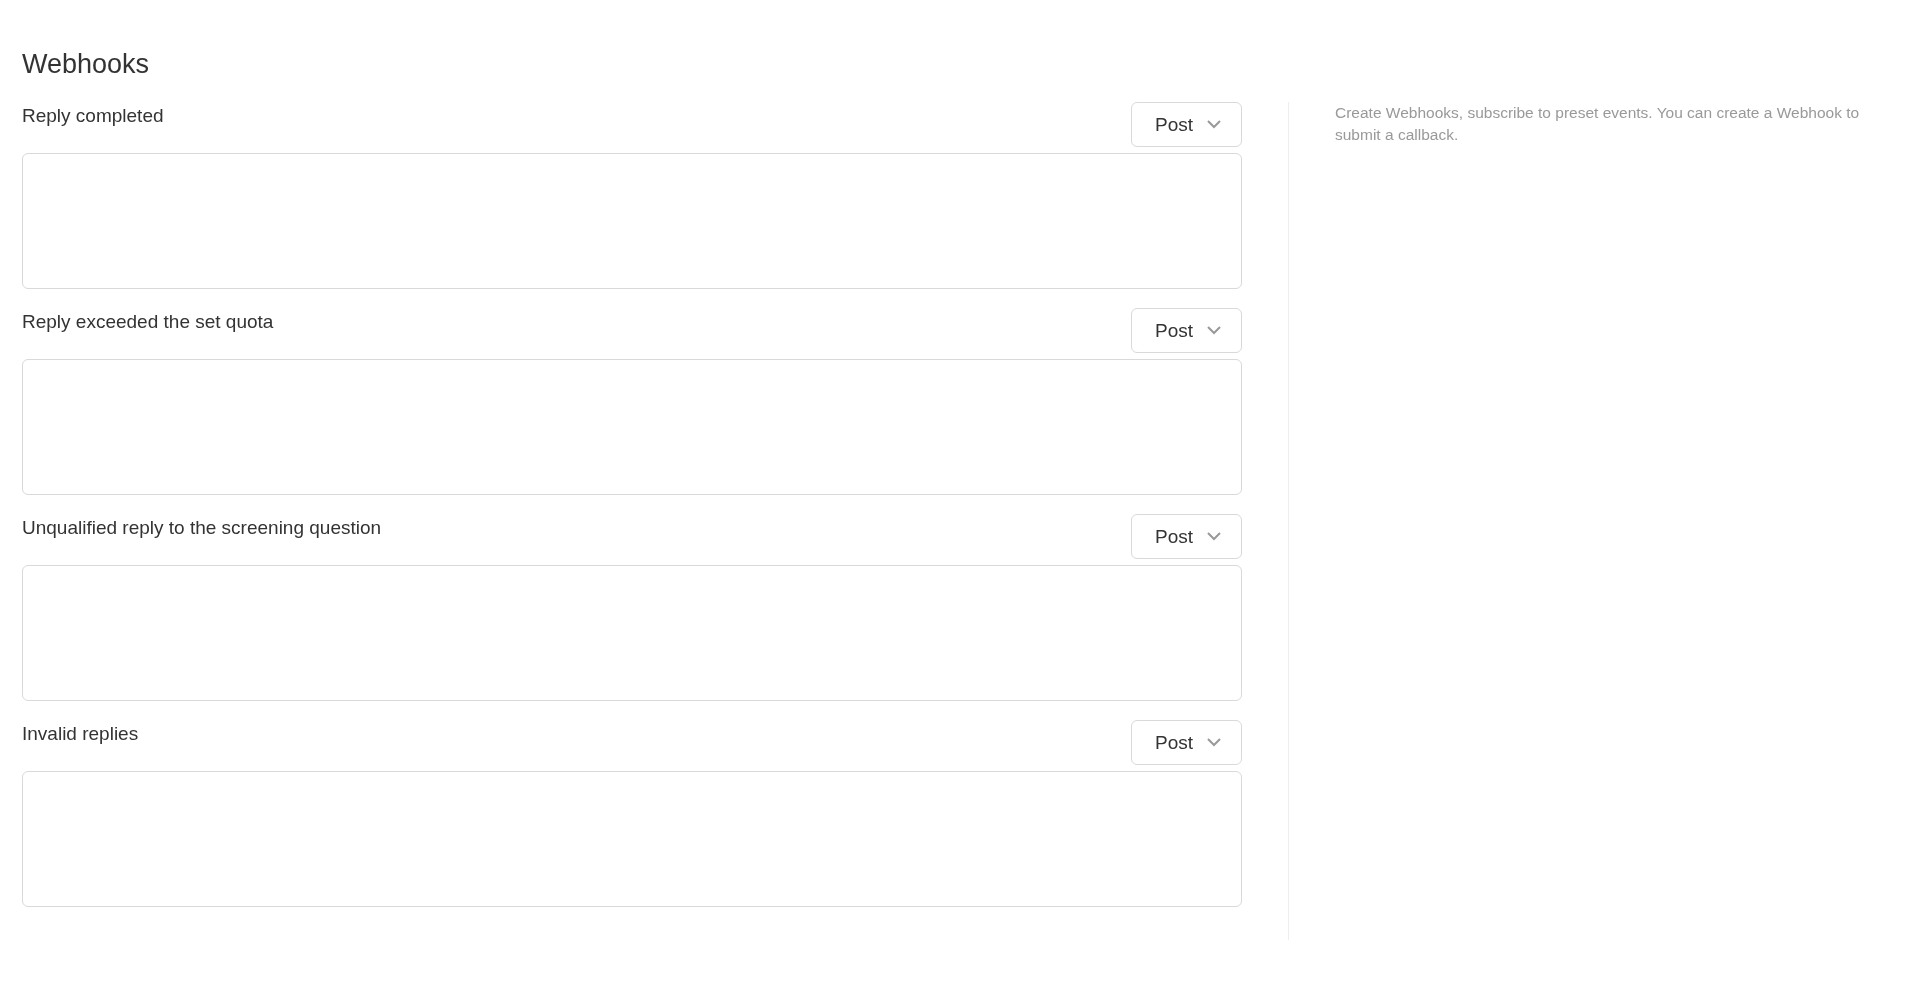  What do you see at coordinates (93, 116) in the screenshot?
I see `event-label: Reply completed` at bounding box center [93, 116].